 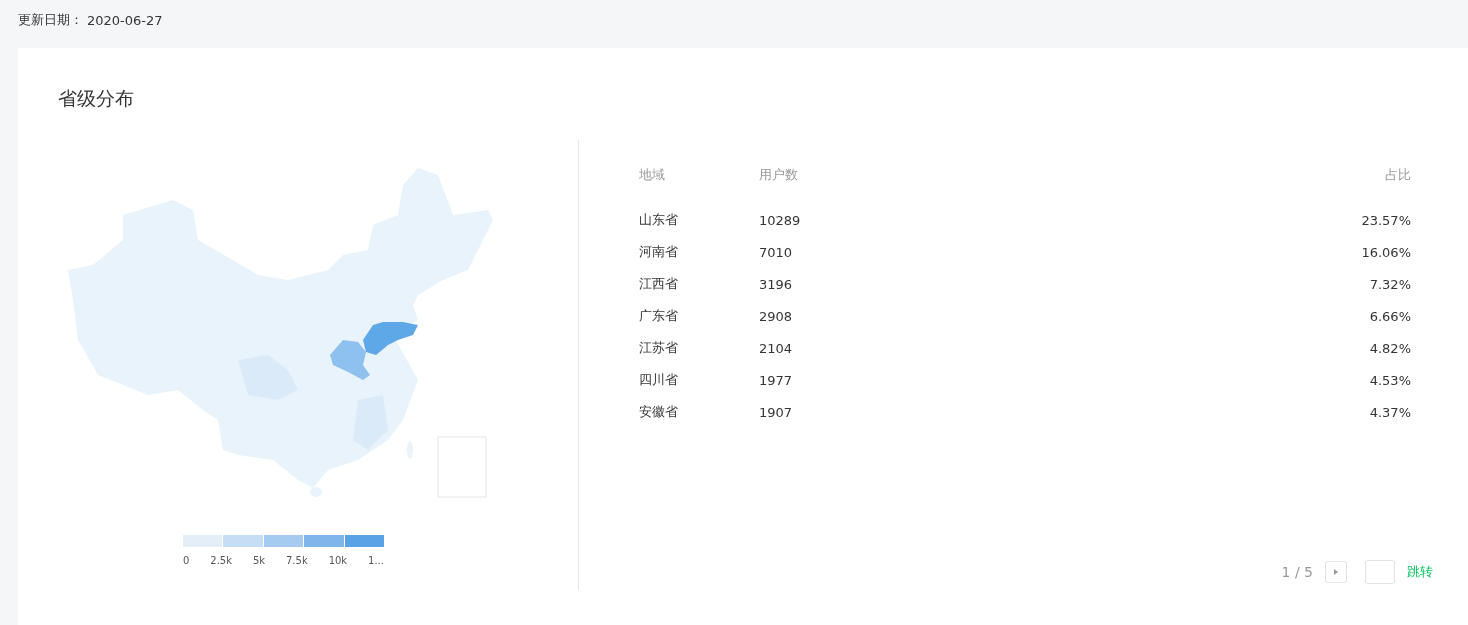 What do you see at coordinates (259, 560) in the screenshot?
I see `legend-label: 5k` at bounding box center [259, 560].